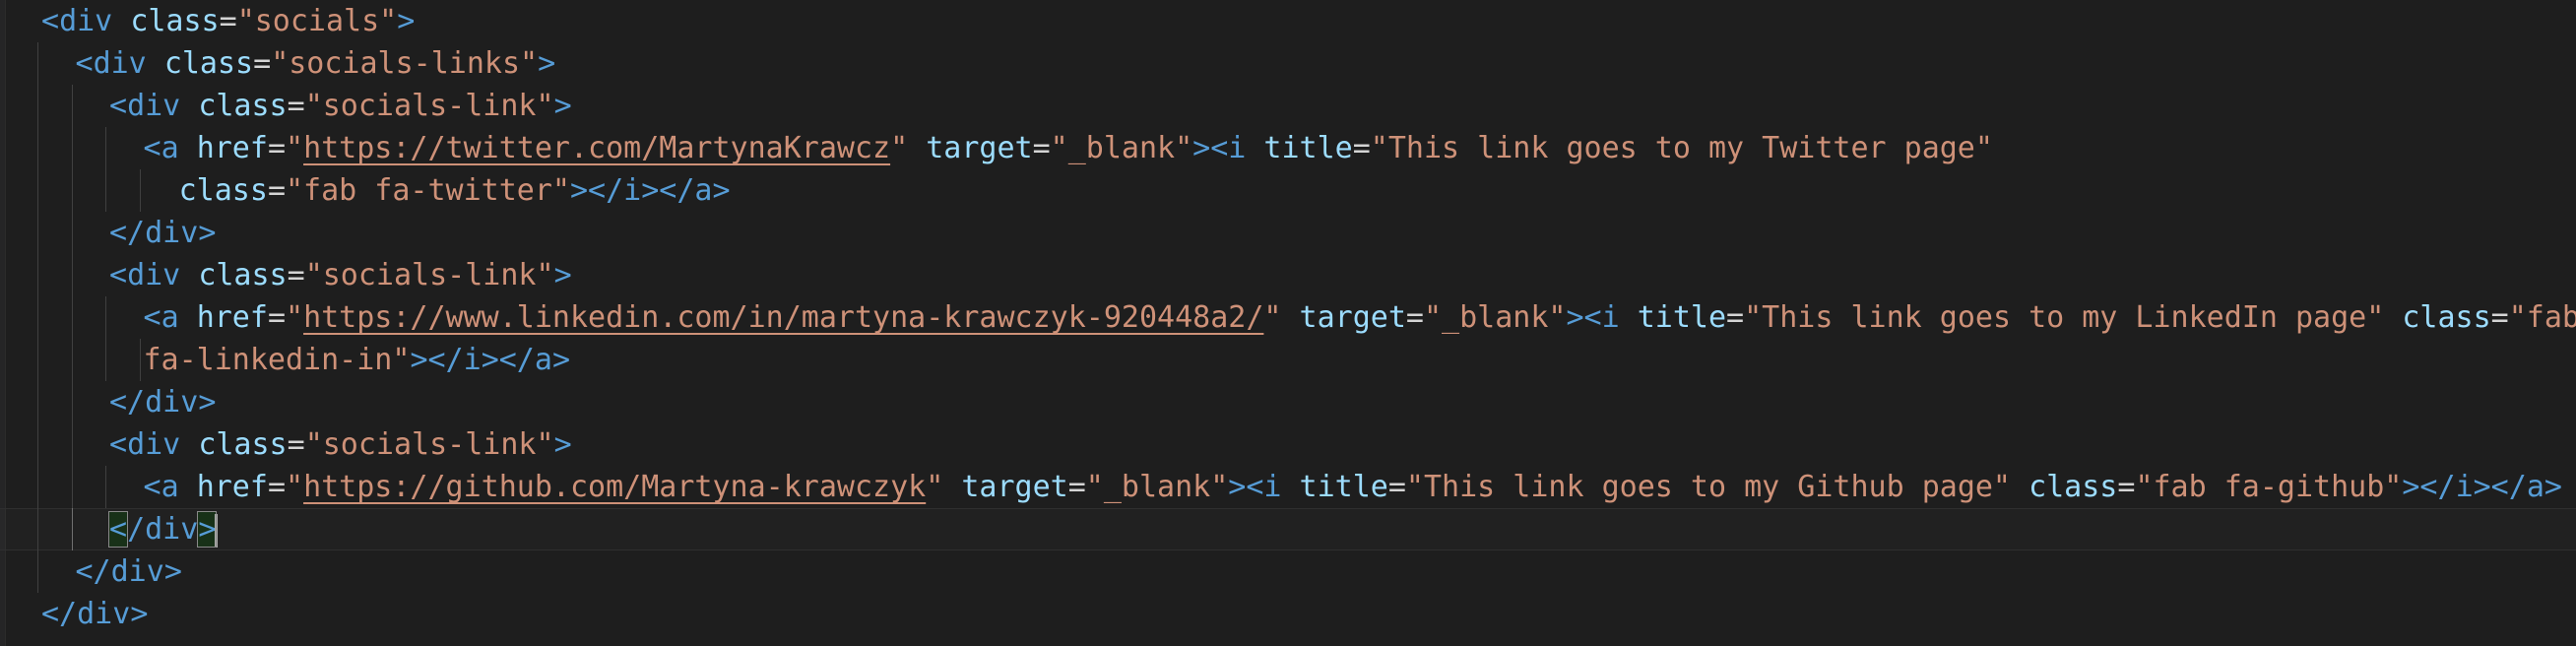  Describe the element at coordinates (136, 529) in the screenshot. I see `code-token: /` at that location.